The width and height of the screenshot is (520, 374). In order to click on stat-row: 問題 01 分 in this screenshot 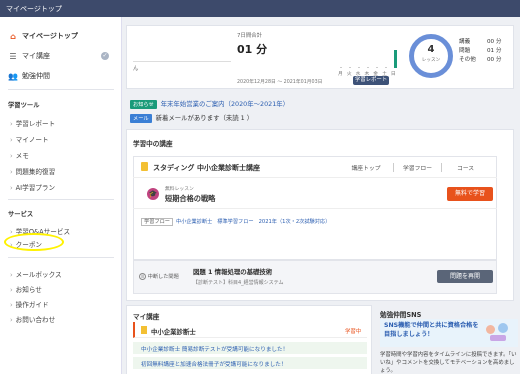, I will do `click(480, 51)`.